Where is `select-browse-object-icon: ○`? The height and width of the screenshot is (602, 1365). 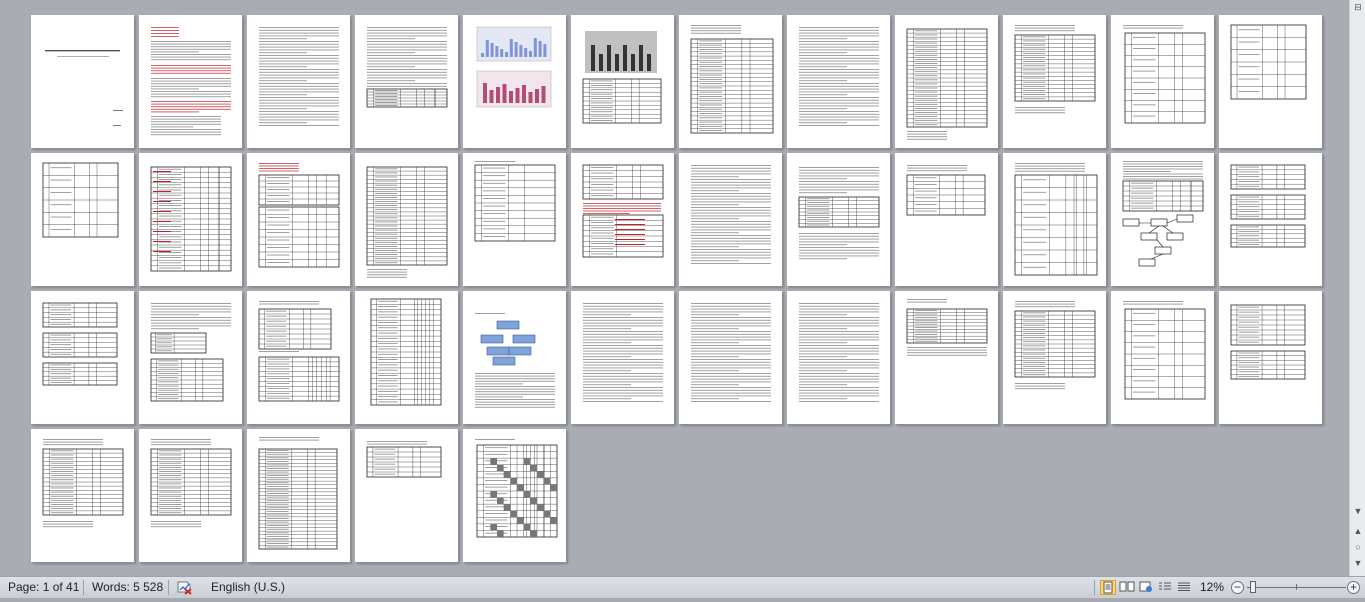
select-browse-object-icon: ○ is located at coordinates (1357, 547).